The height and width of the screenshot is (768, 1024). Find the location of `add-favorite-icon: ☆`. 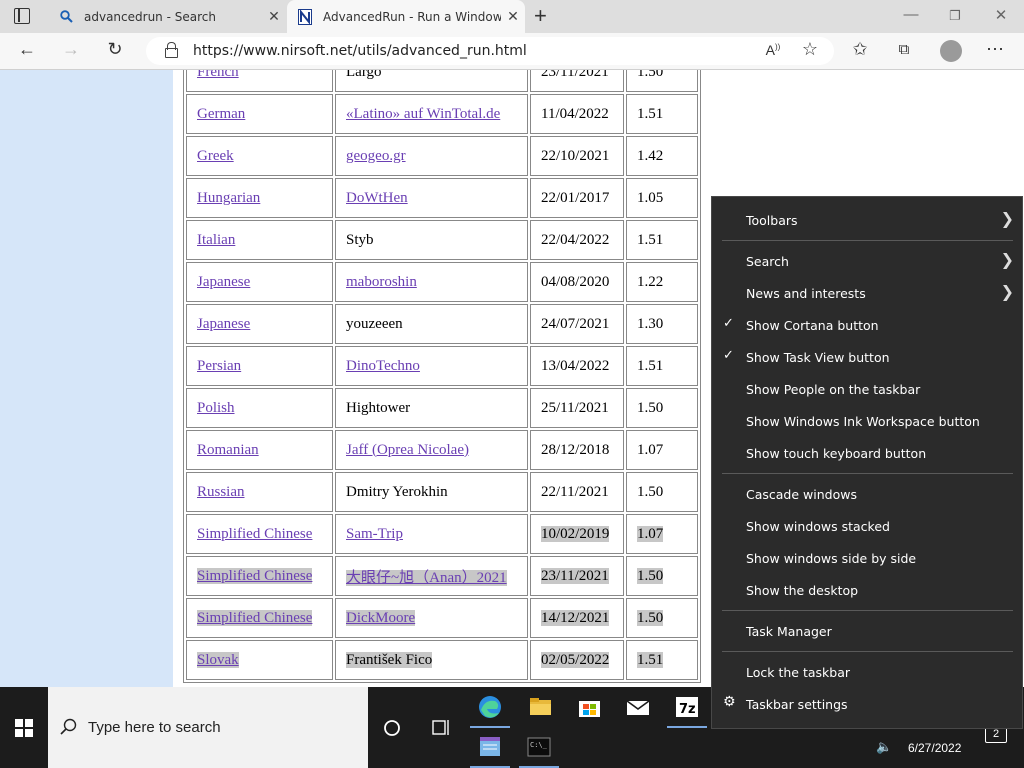

add-favorite-icon: ☆ is located at coordinates (810, 49).